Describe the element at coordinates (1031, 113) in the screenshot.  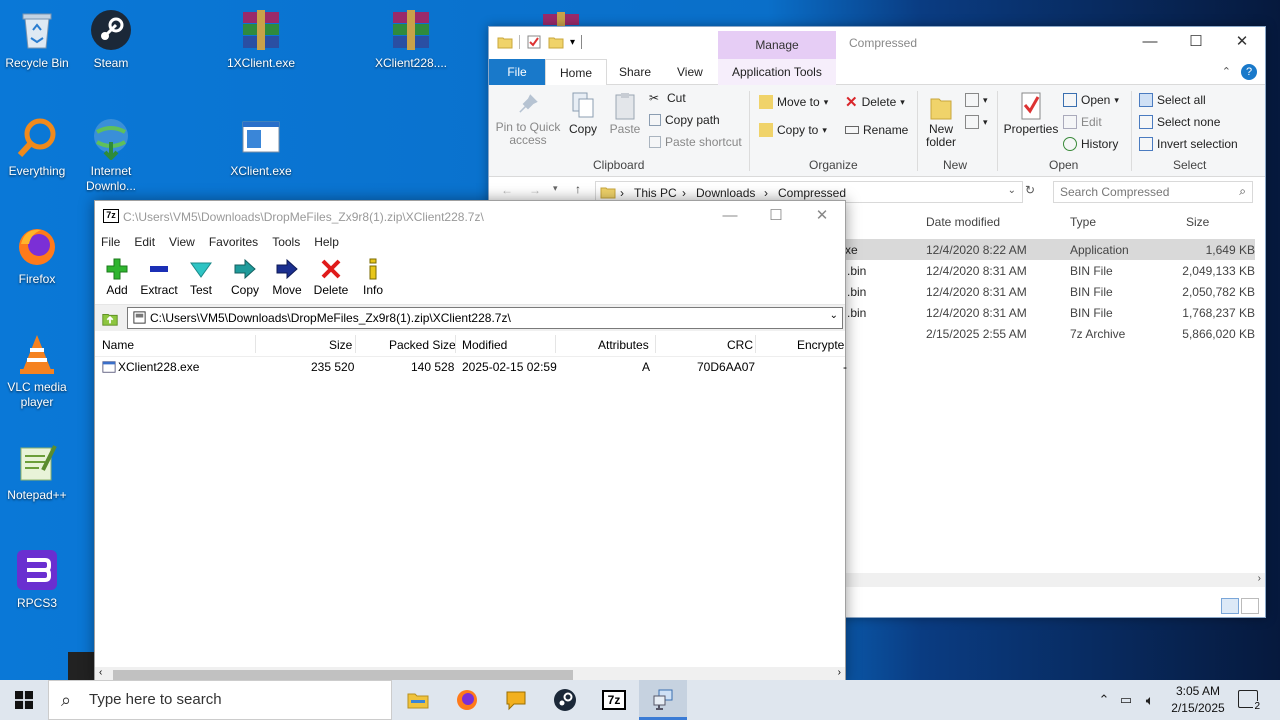
I see `properties-button: Properties` at that location.